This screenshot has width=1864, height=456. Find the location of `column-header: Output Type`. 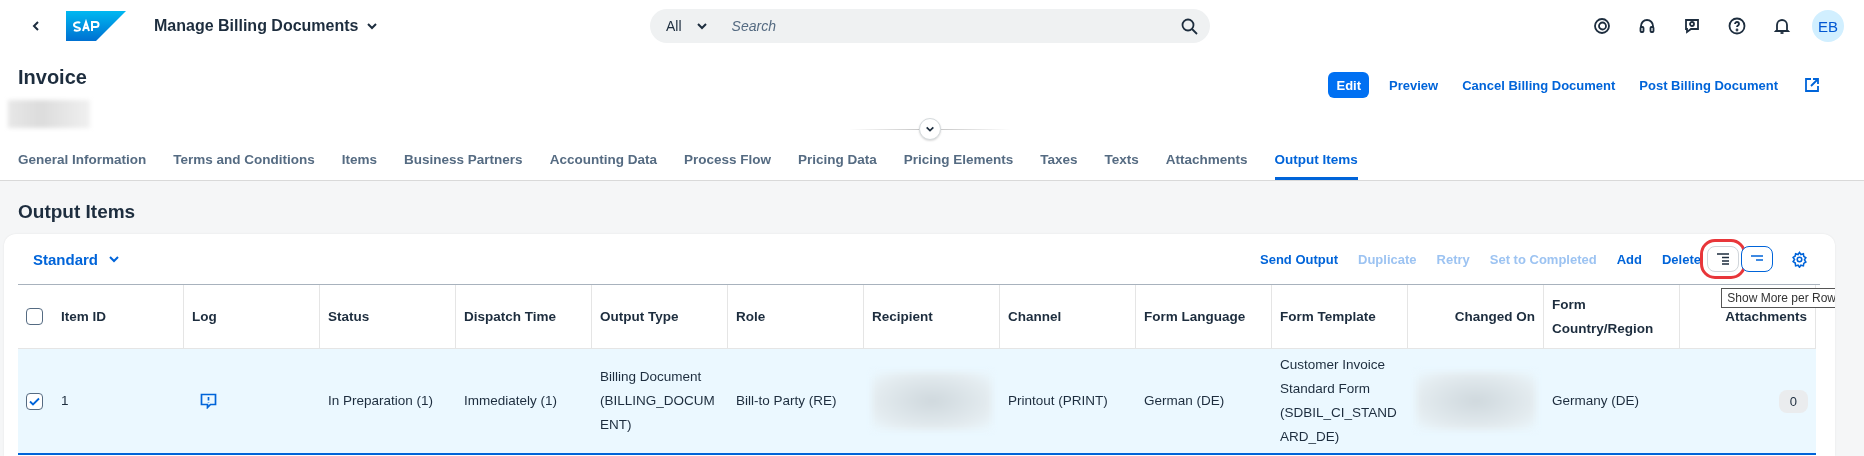

column-header: Output Type is located at coordinates (639, 316).